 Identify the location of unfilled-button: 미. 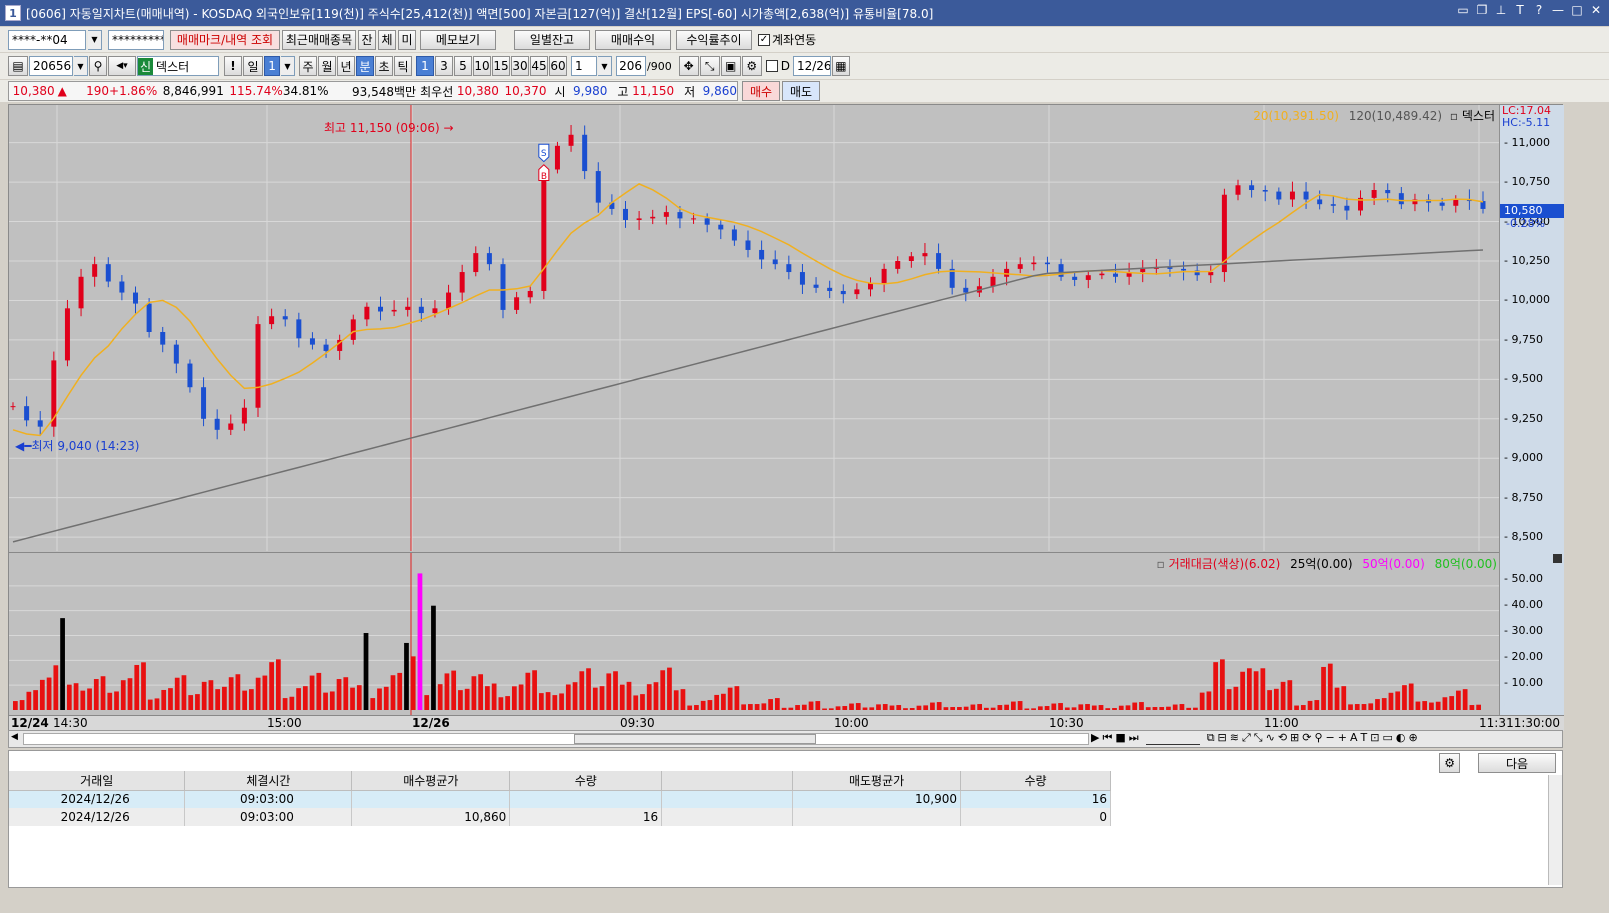
(407, 39).